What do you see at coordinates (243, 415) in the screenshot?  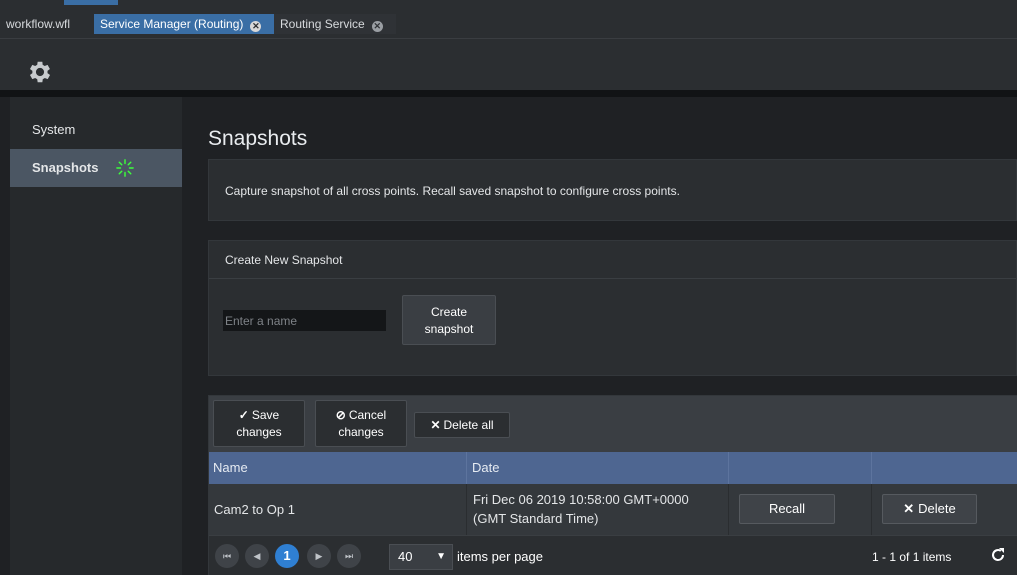 I see `checkmark-icon: ✓` at bounding box center [243, 415].